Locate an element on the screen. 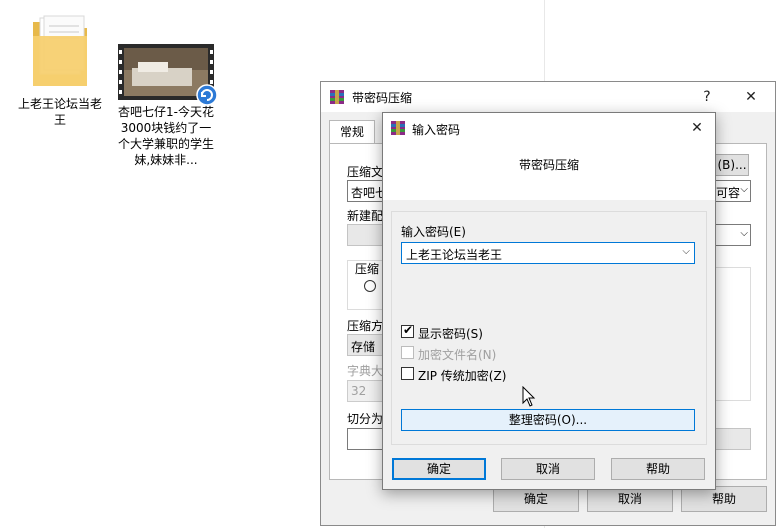  dialog-header-text: 带密码压缩 is located at coordinates (548, 165).